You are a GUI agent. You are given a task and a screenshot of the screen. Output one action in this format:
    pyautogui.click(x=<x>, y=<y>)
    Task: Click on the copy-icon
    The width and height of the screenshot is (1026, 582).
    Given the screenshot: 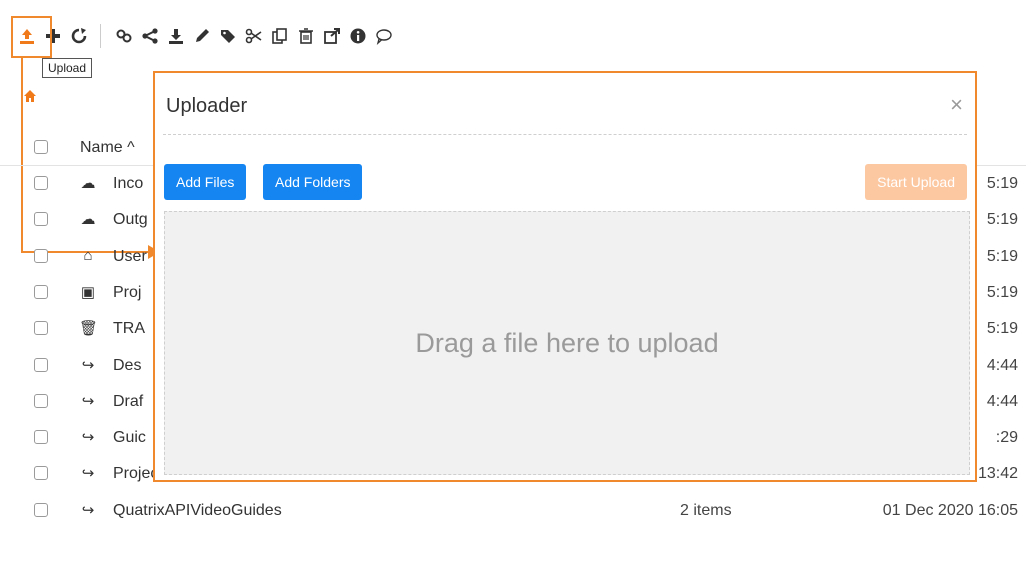 What is the action you would take?
    pyautogui.click(x=280, y=36)
    